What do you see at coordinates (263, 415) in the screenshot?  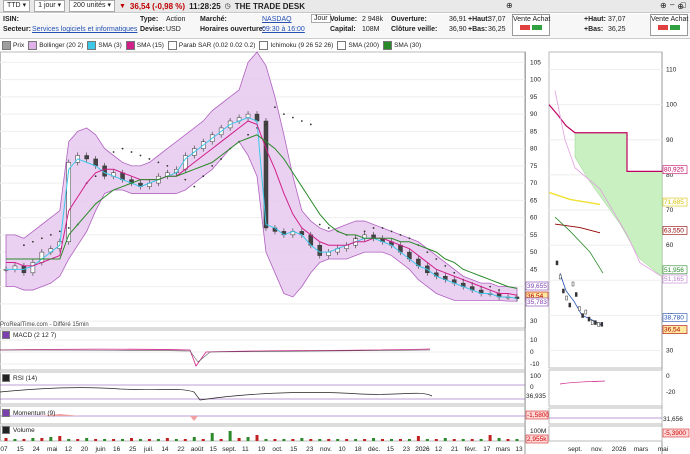 I see `momentum-panel-frame` at bounding box center [263, 415].